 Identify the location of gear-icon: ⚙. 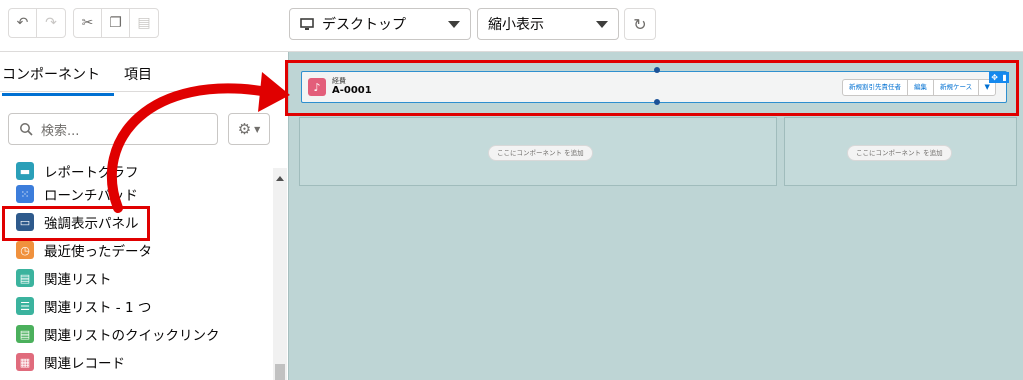
(244, 129).